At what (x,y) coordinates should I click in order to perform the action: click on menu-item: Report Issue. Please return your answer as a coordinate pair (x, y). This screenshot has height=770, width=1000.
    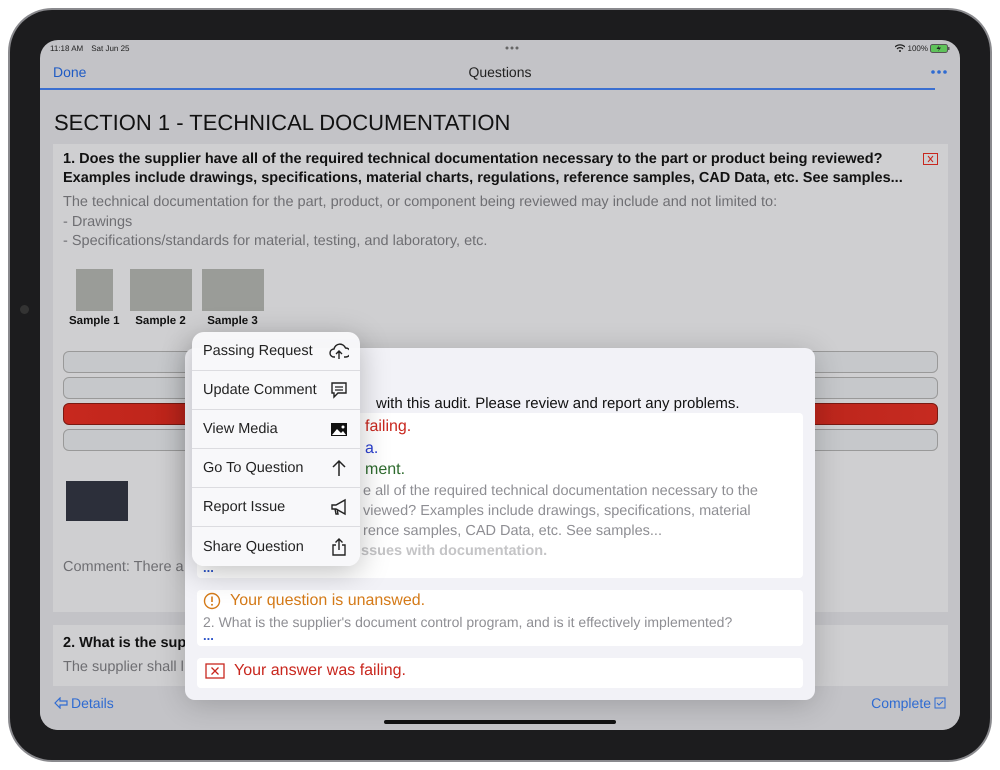
    Looking at the image, I should click on (276, 507).